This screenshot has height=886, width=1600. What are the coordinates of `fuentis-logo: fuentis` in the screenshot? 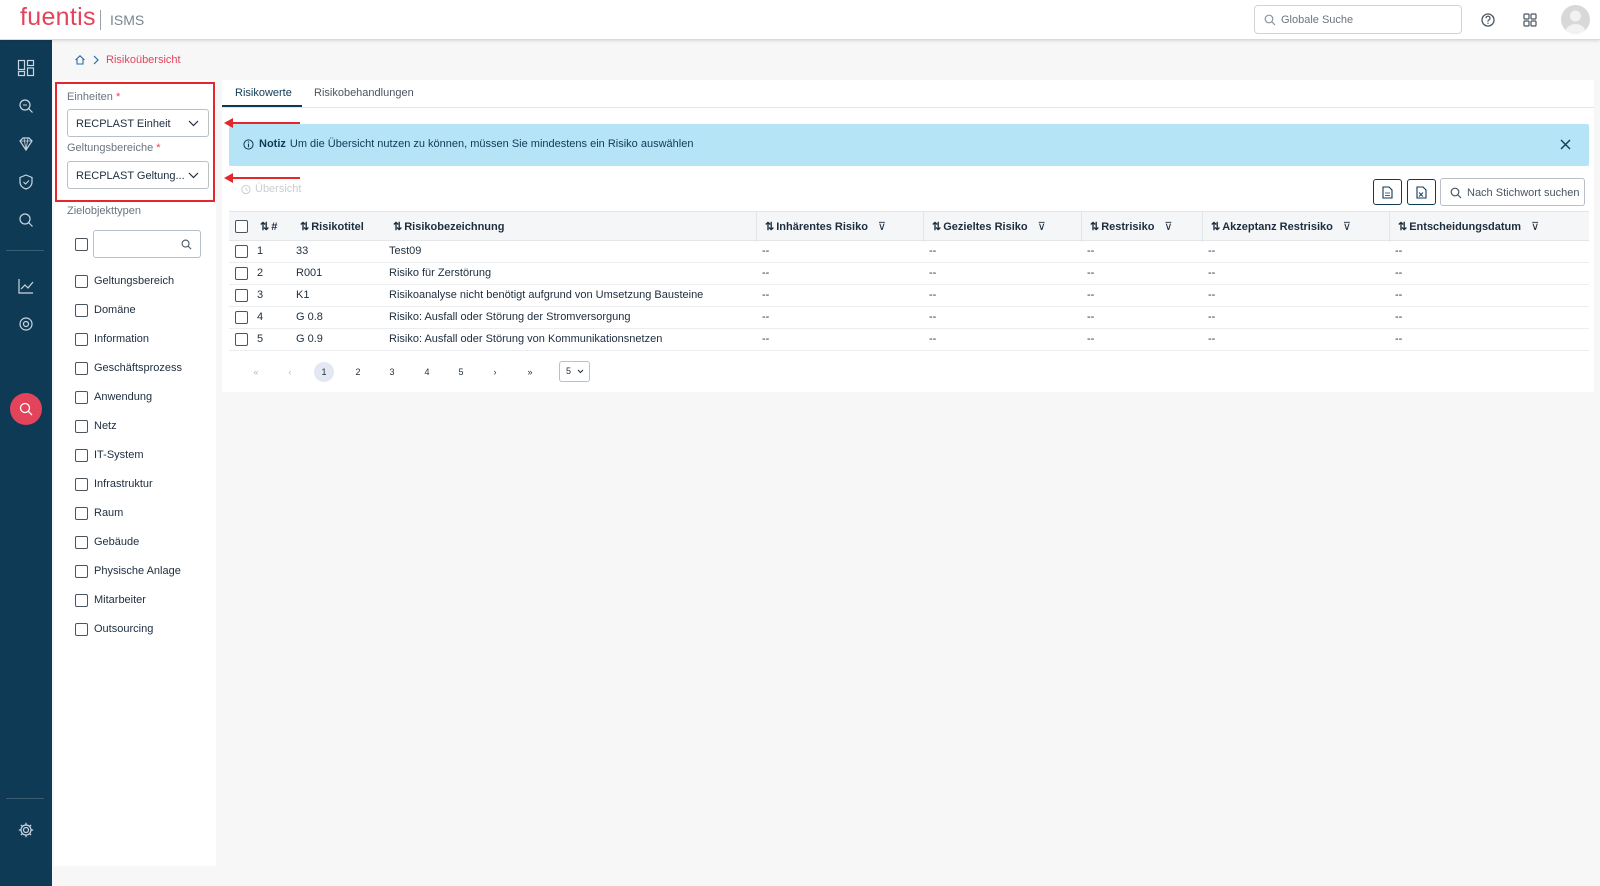 It's located at (58, 17).